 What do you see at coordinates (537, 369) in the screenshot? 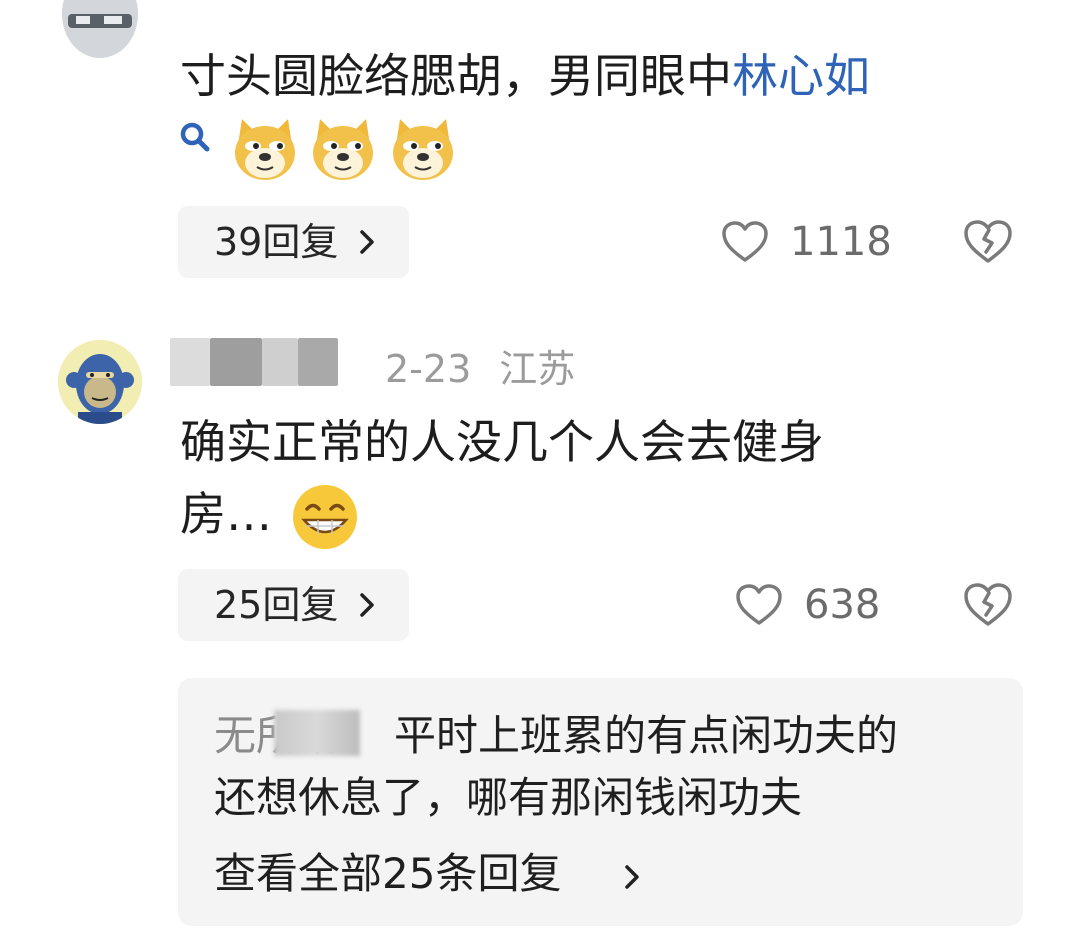
I see `comment-location: 江苏` at bounding box center [537, 369].